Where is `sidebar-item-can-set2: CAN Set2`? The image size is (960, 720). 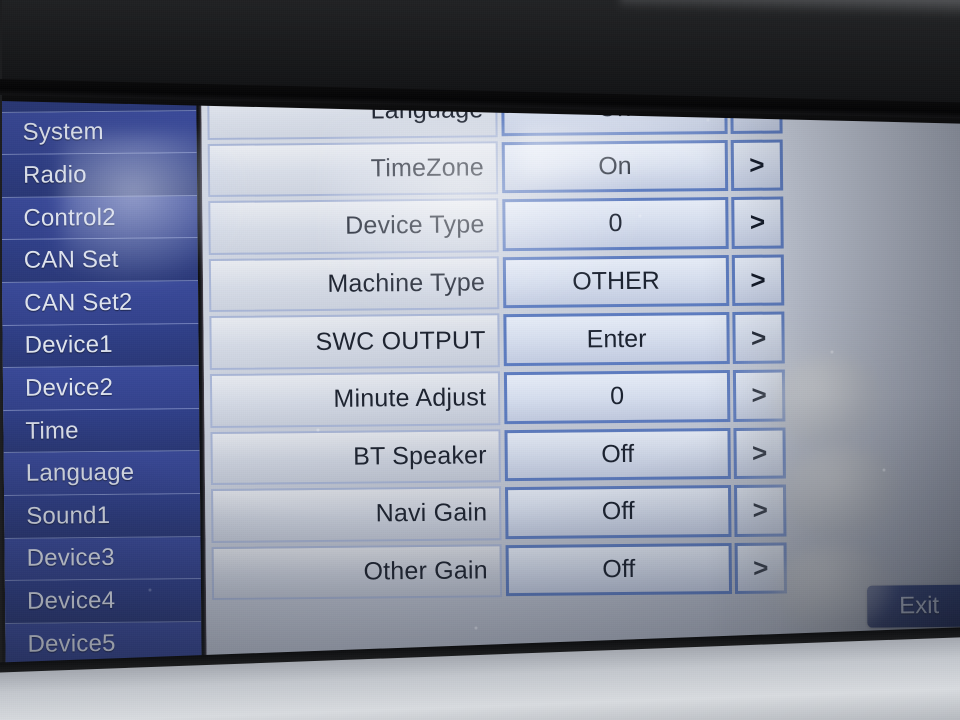 sidebar-item-can-set2: CAN Set2 is located at coordinates (100, 303).